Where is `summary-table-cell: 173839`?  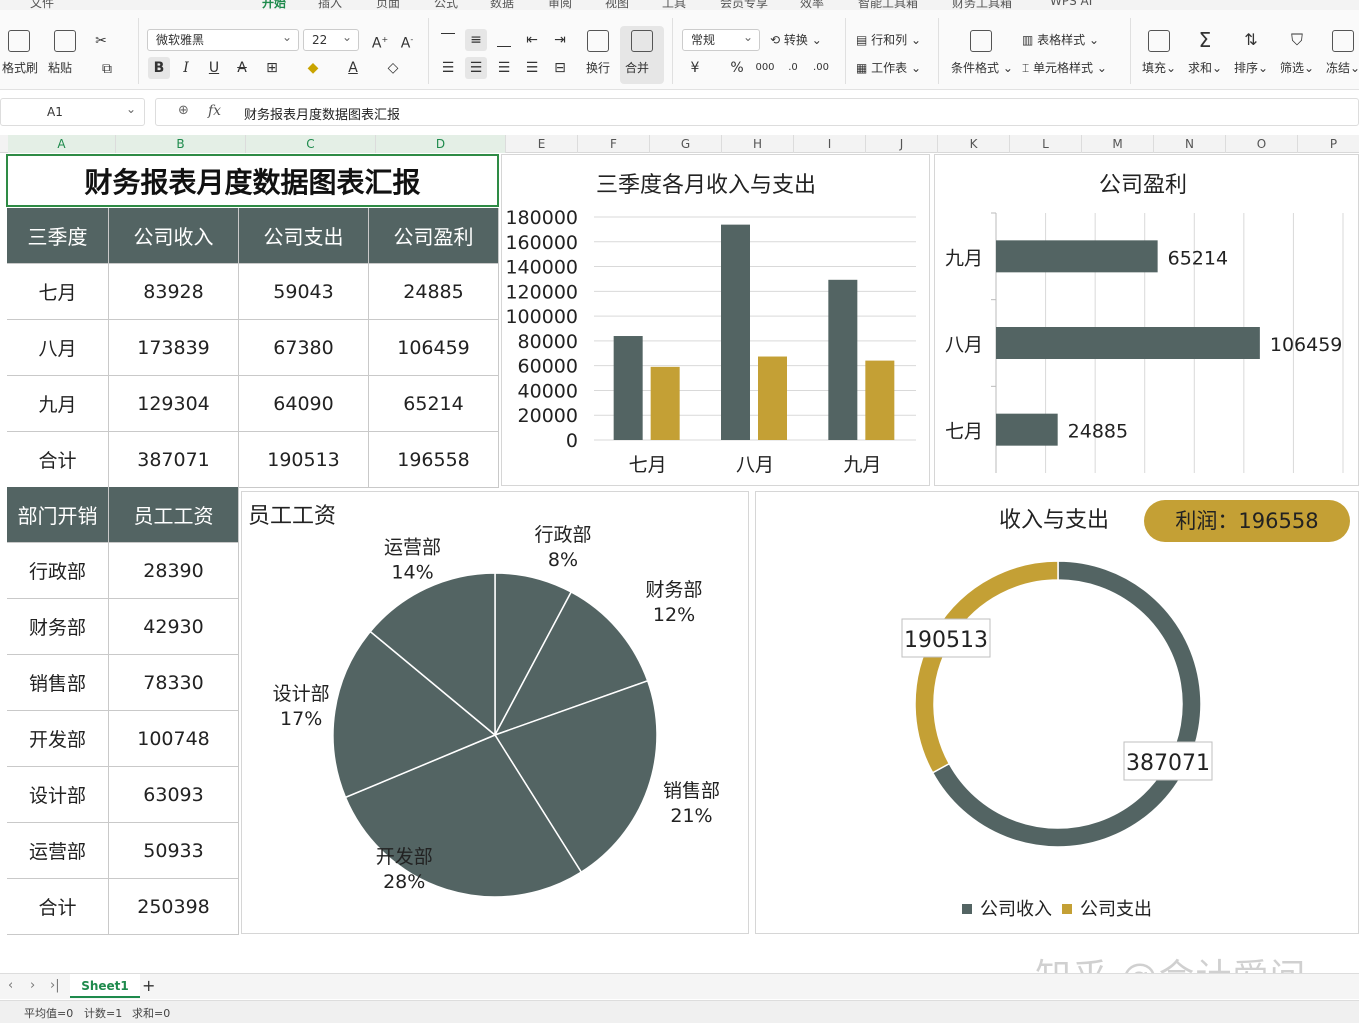 summary-table-cell: 173839 is located at coordinates (174, 348).